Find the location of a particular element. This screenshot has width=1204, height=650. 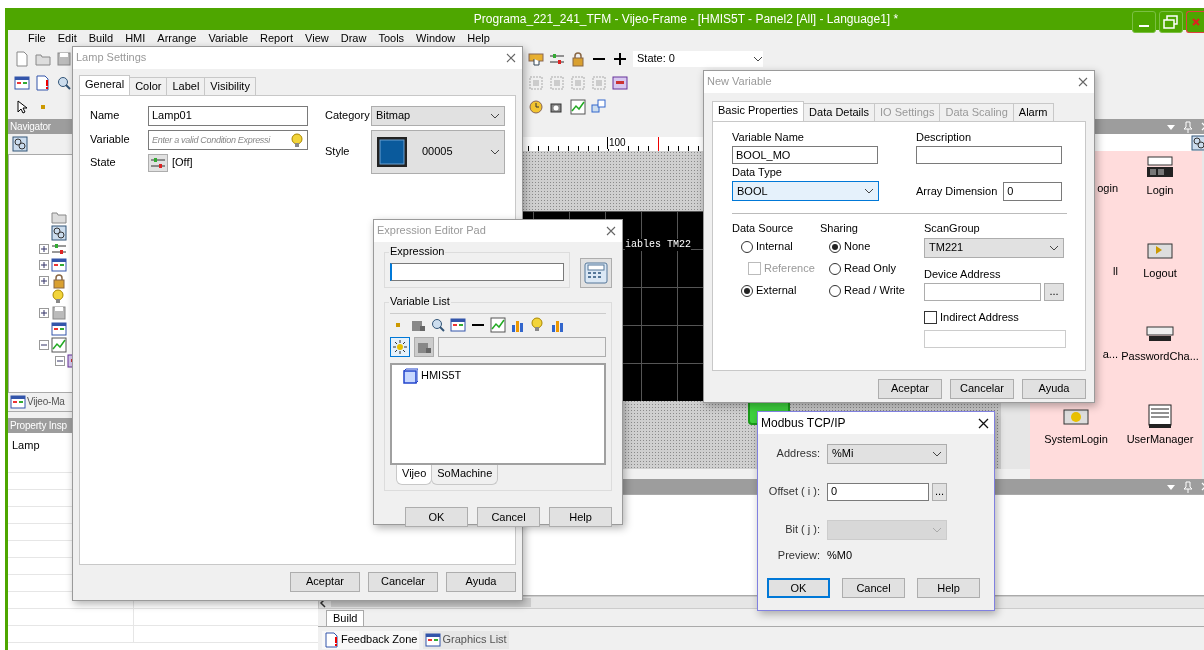

library-item-label: ogin is located at coordinates (1107, 189).